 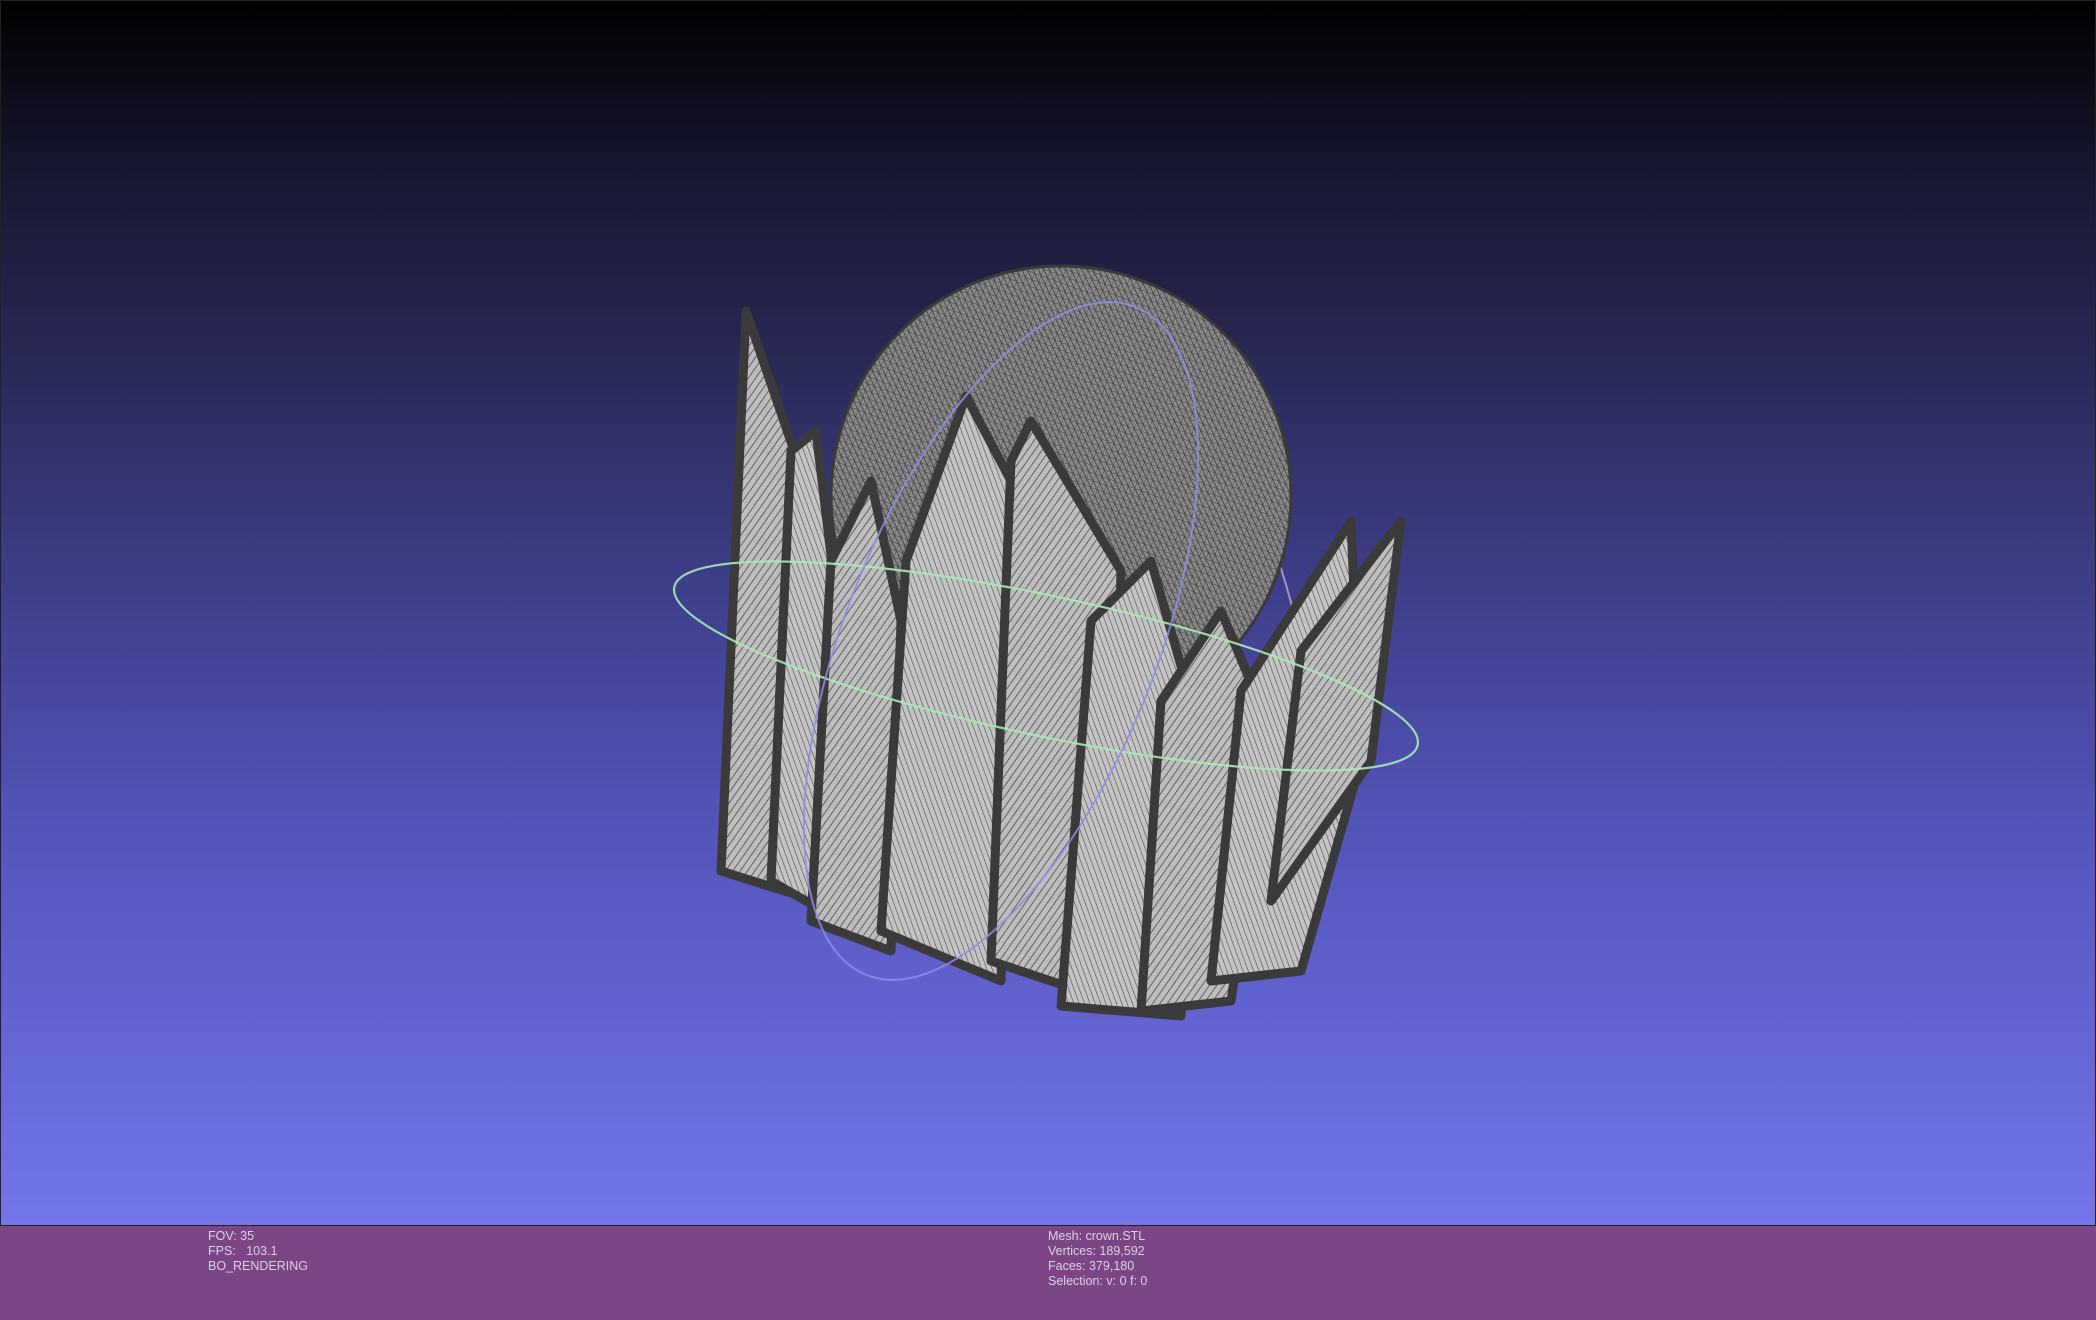 What do you see at coordinates (1096, 1251) in the screenshot?
I see `vertex-count: Vertices: 189,592` at bounding box center [1096, 1251].